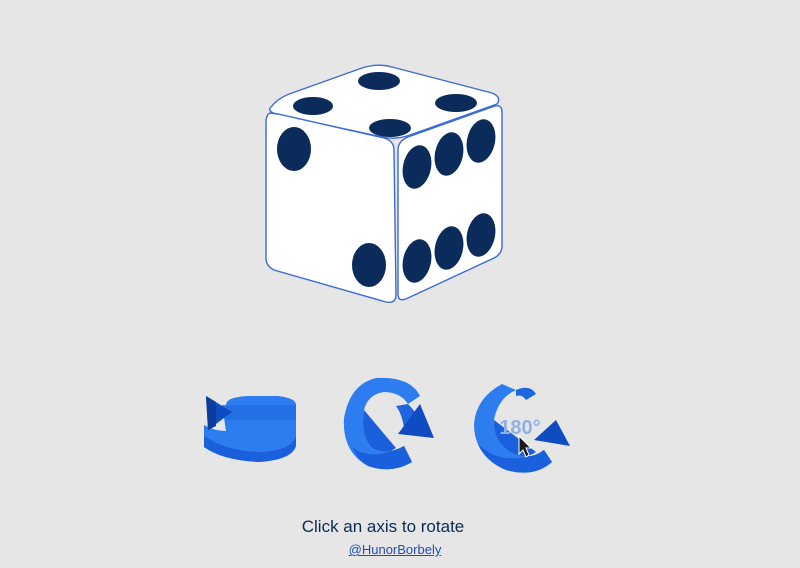  I want to click on rotate-horizontal-arrow-icon, so click(250, 429).